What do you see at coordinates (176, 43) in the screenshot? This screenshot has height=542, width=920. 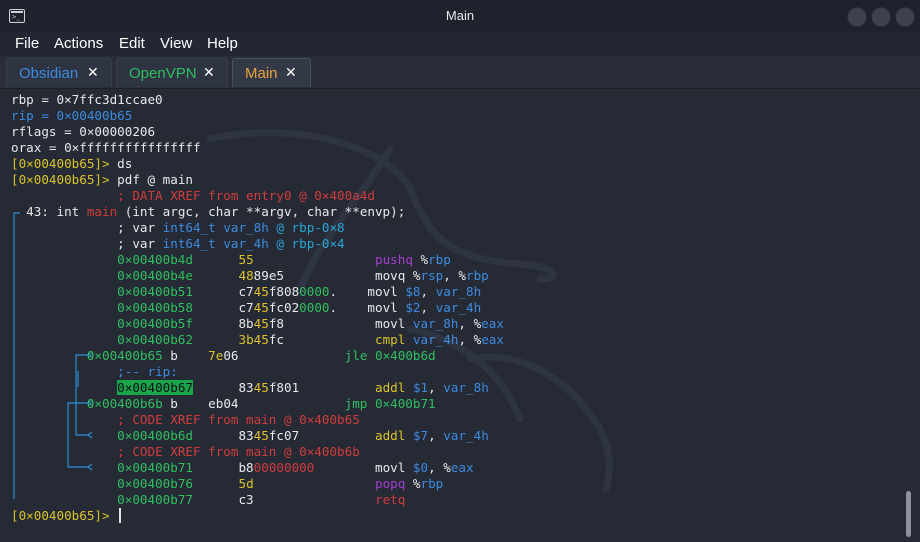 I see `menu-view: View` at bounding box center [176, 43].